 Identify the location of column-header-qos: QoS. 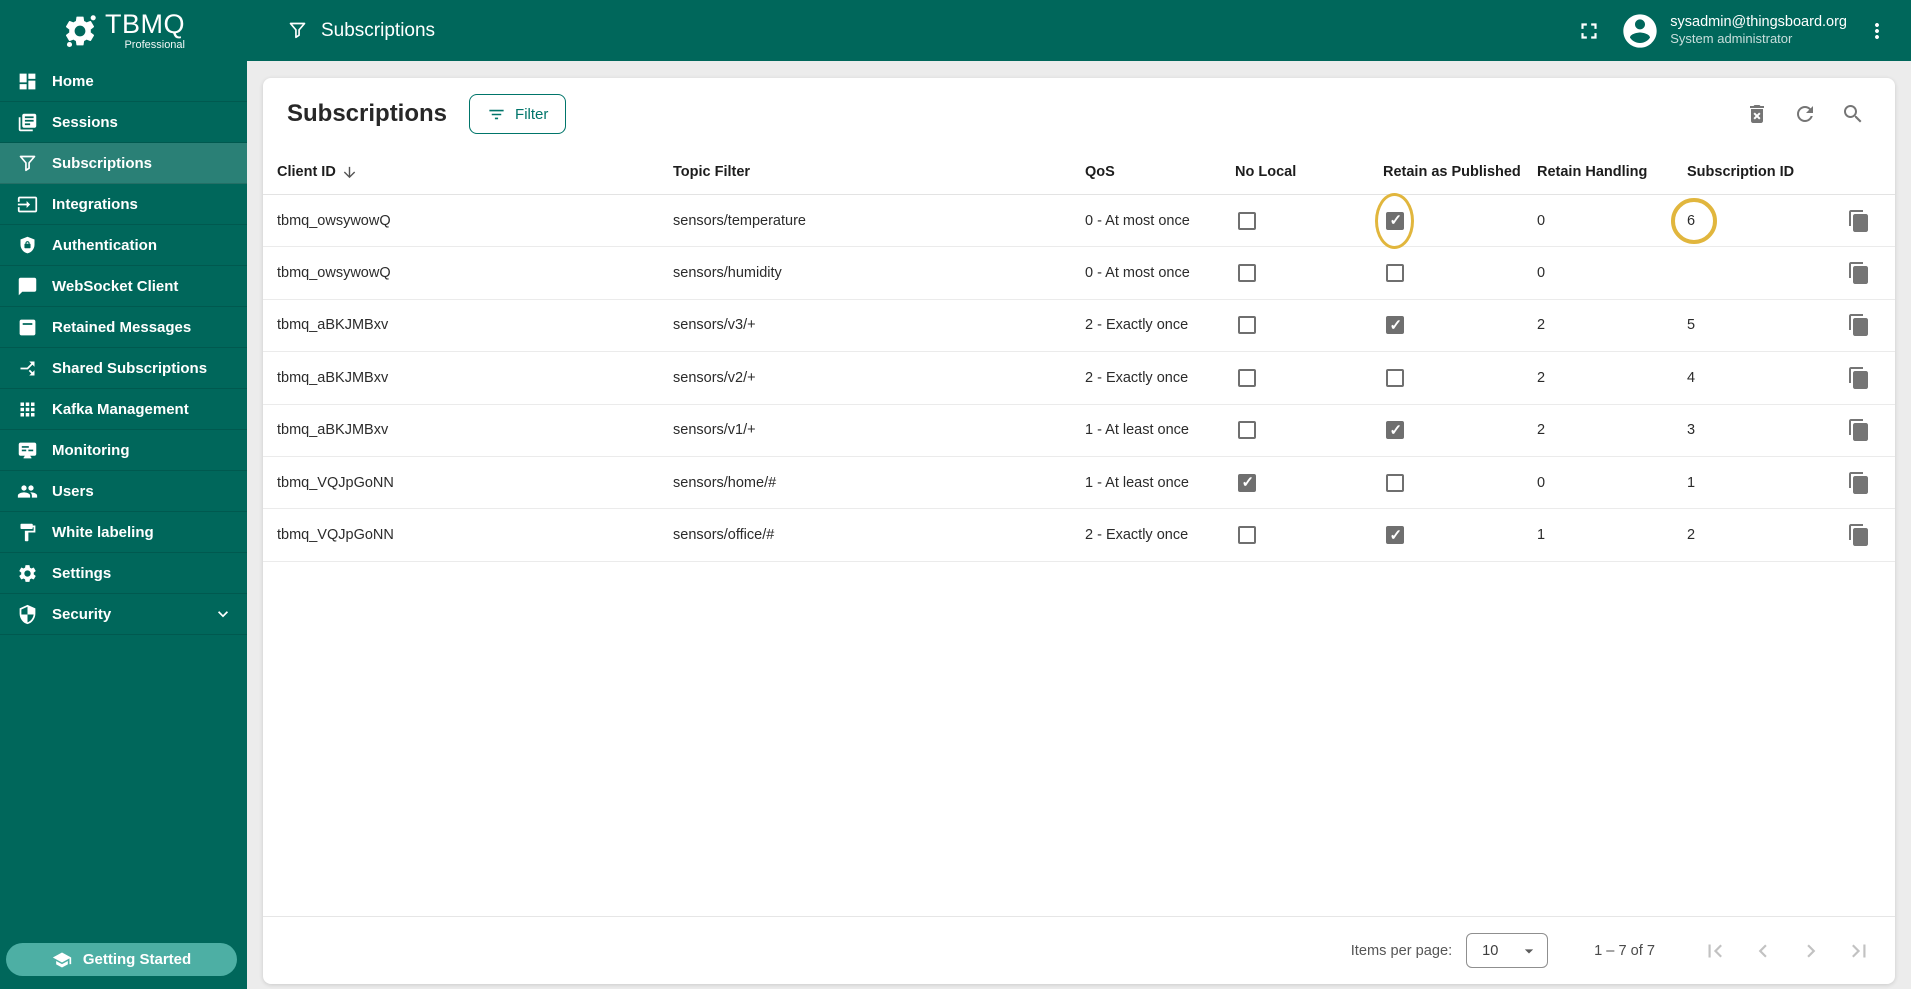
(1160, 172).